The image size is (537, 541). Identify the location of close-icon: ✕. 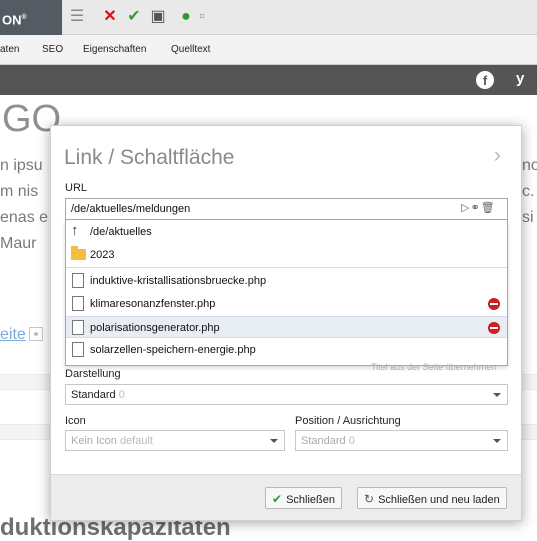
(110, 17).